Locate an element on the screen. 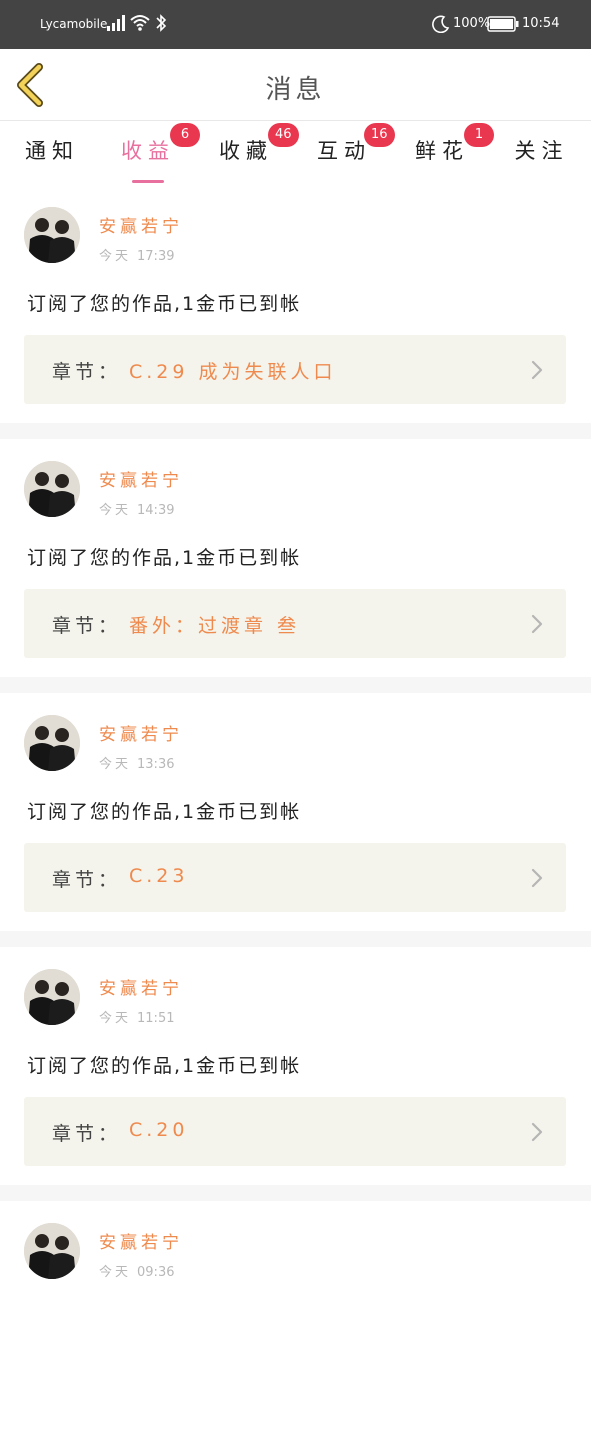 The image size is (591, 1439). timestamp-time: 17:39 is located at coordinates (156, 256).